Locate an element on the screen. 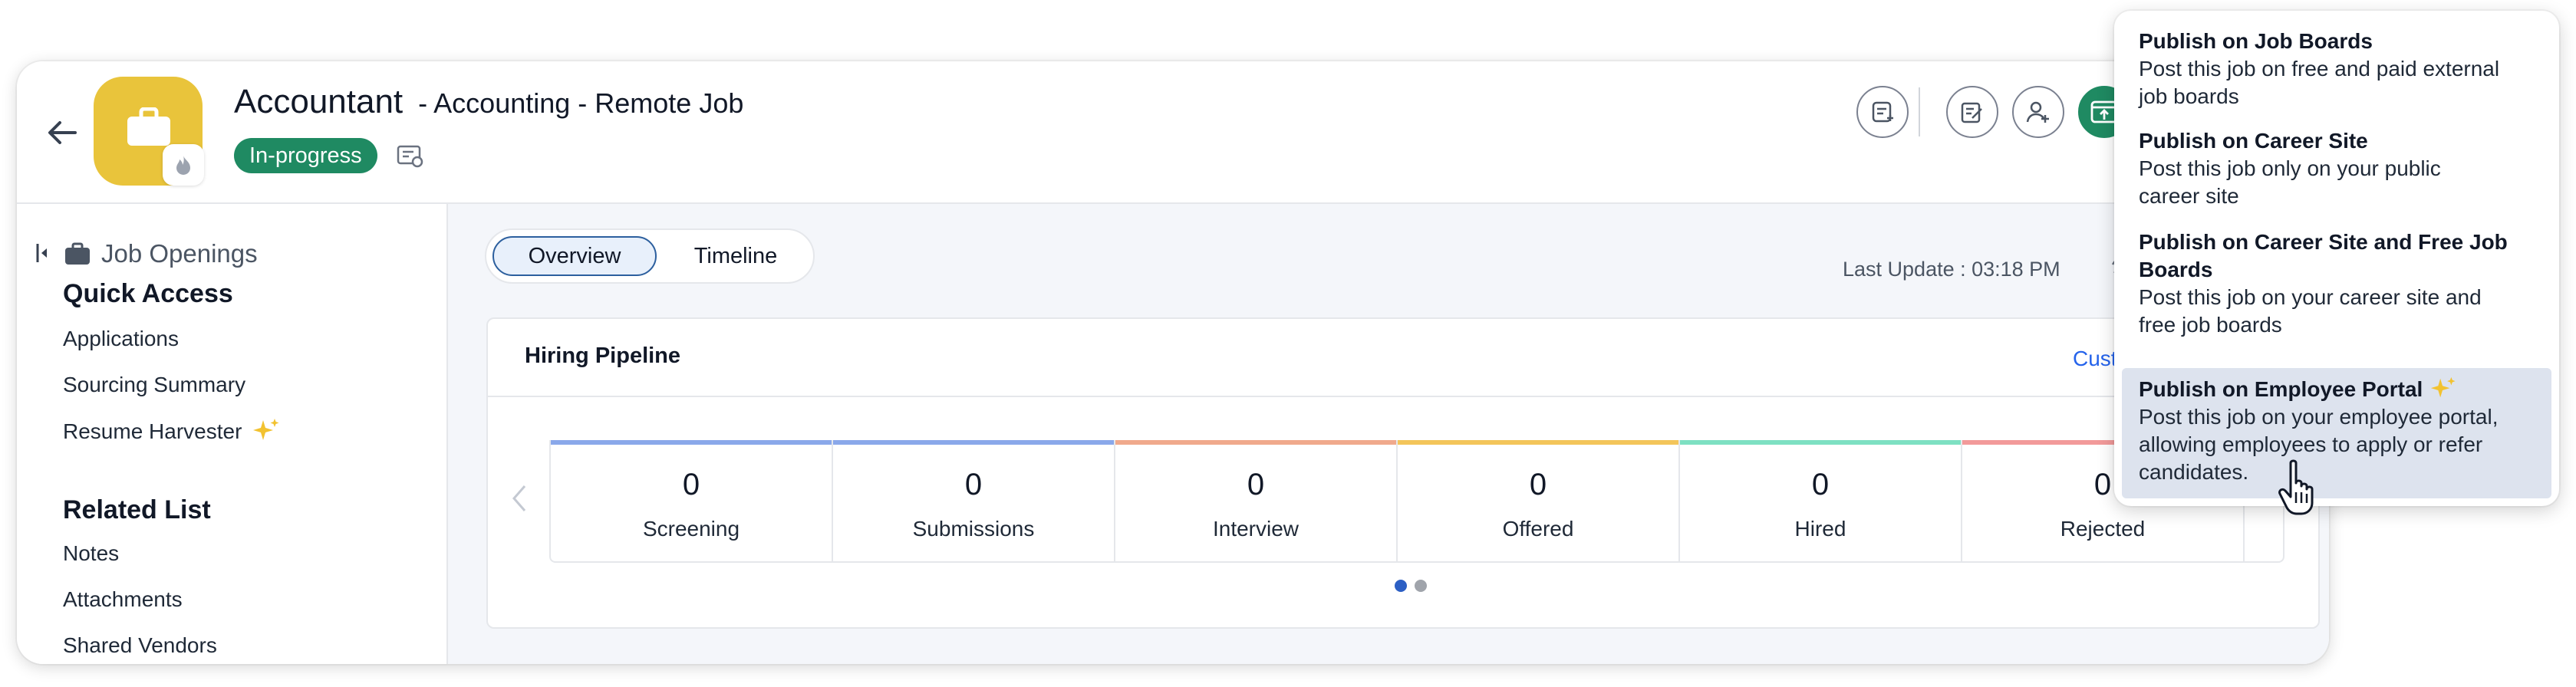  status-badge: In-progress is located at coordinates (305, 155).